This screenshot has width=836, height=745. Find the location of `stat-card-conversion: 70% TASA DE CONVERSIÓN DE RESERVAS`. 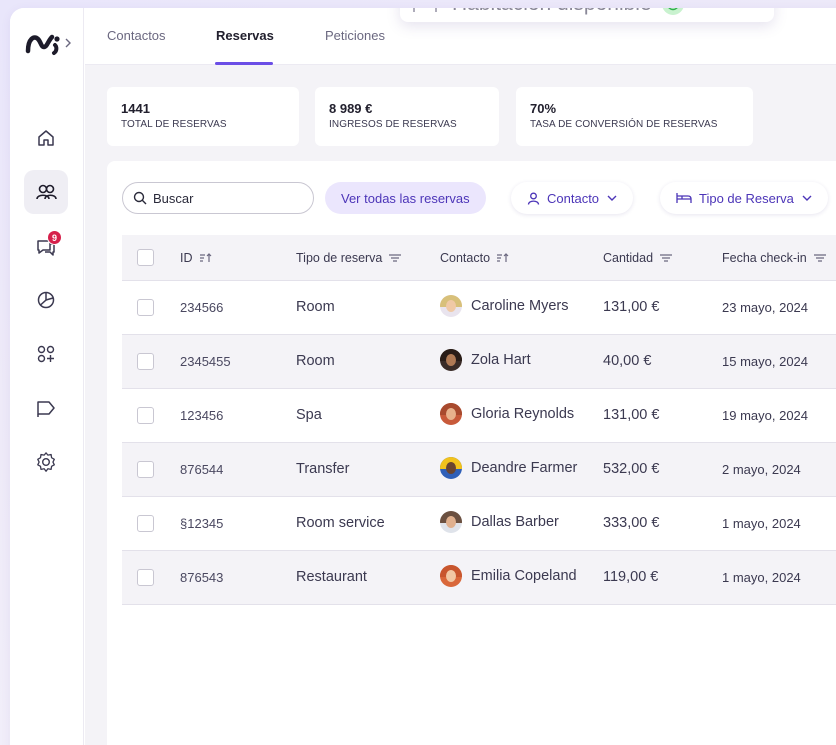

stat-card-conversion: 70% TASA DE CONVERSIÓN DE RESERVAS is located at coordinates (634, 116).